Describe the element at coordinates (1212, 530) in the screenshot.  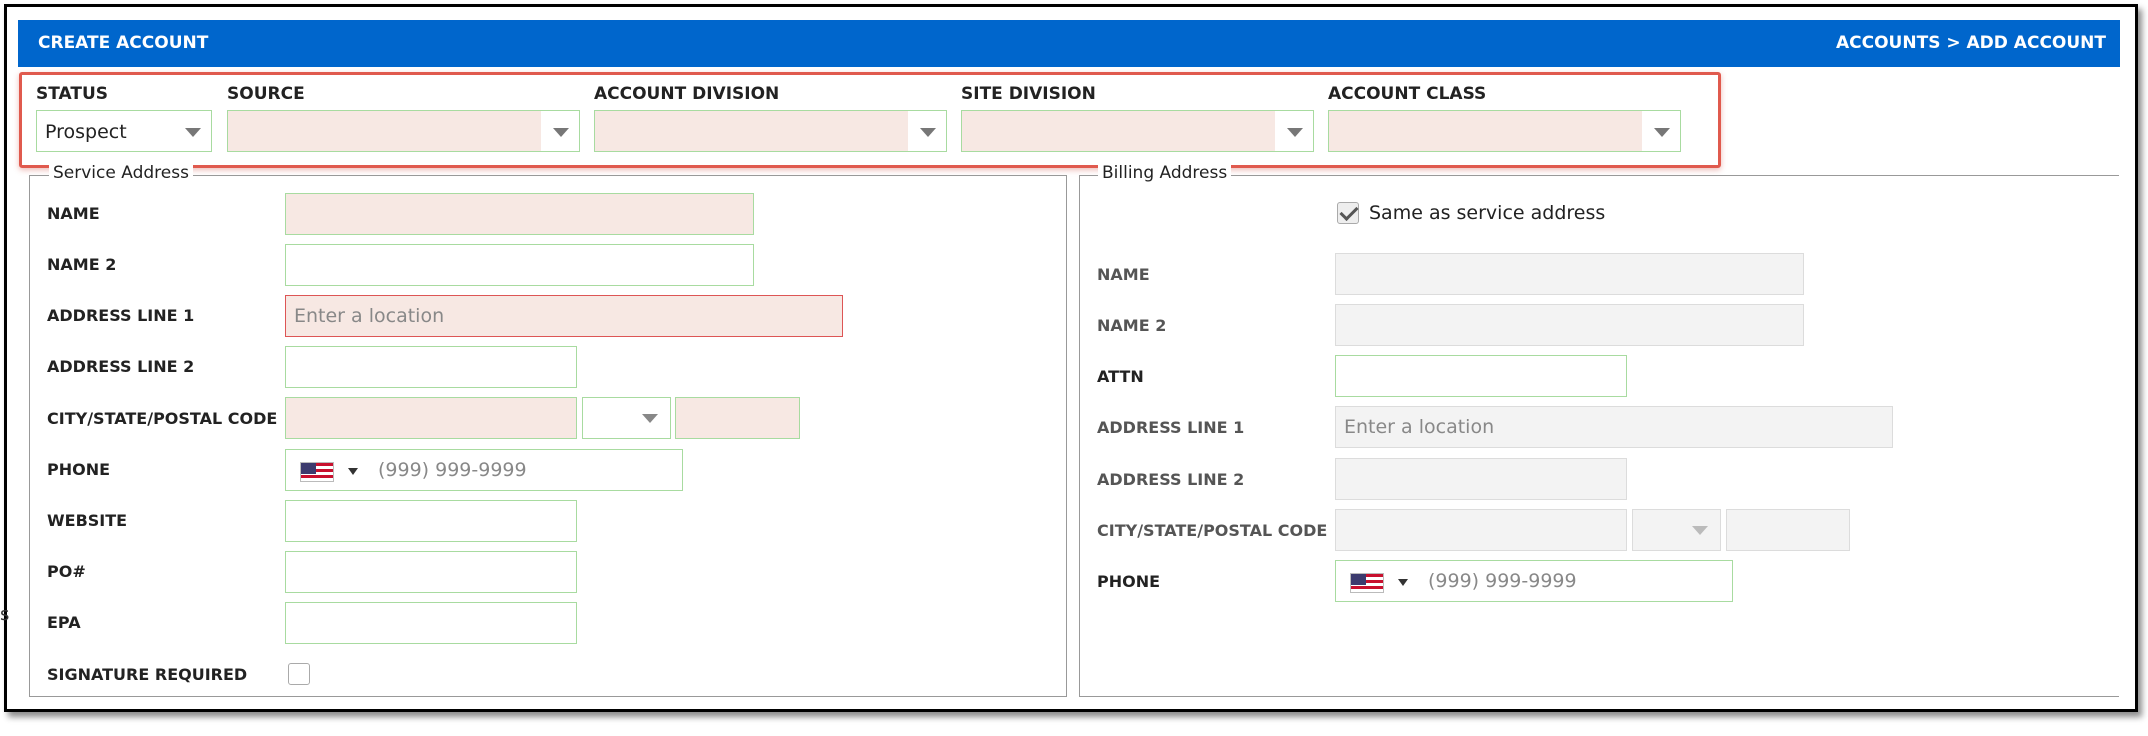
I see `billing-city-state-zip-label: CITY/STATE/POSTAL CODE` at that location.